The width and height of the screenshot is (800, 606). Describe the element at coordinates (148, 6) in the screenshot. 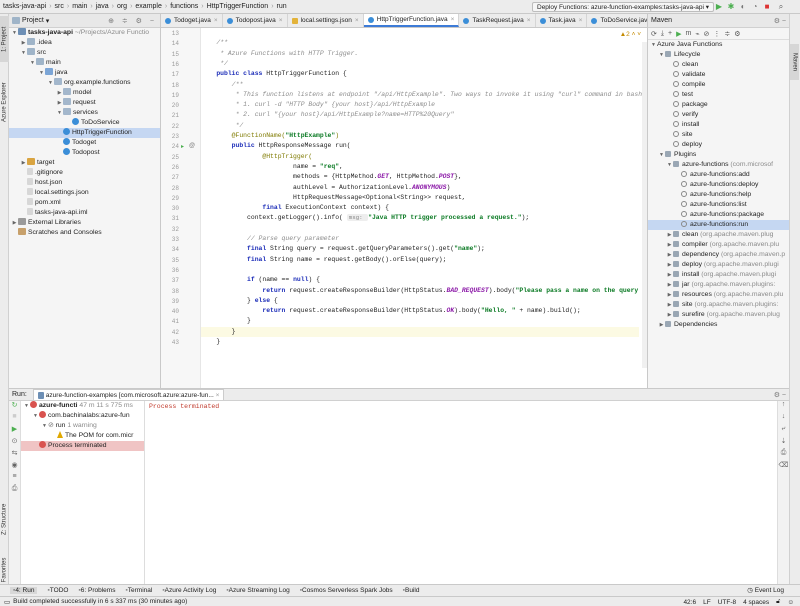

I see `breadcrumb-item: example` at that location.